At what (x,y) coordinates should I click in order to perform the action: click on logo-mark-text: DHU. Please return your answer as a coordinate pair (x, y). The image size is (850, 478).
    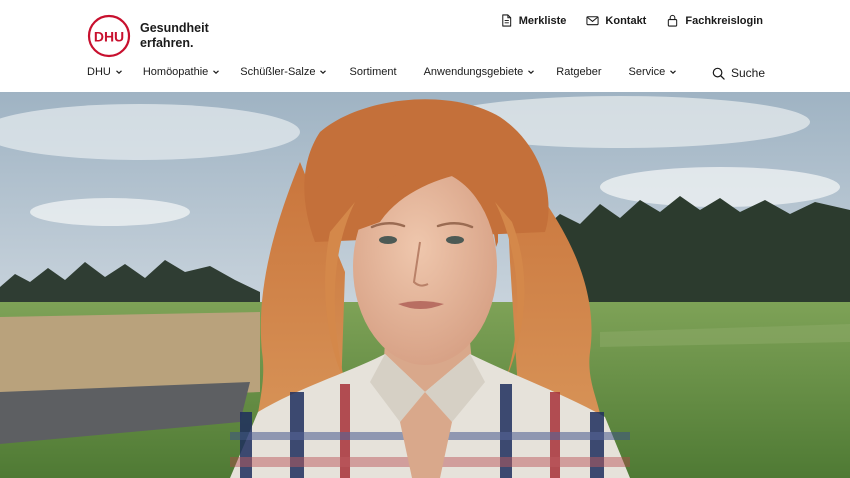
    Looking at the image, I should click on (109, 37).